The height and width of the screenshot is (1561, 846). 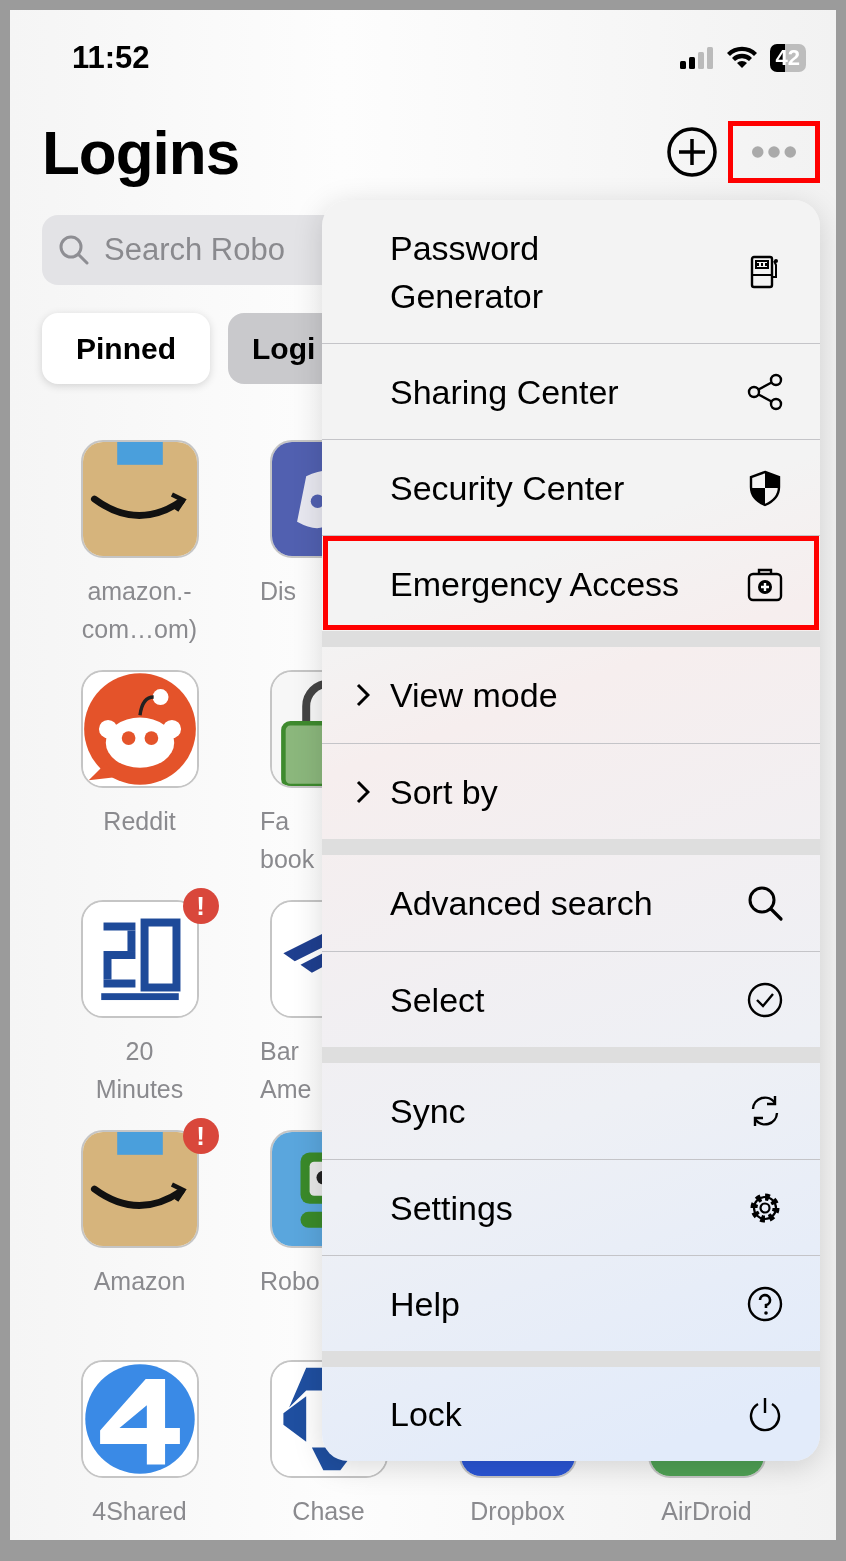 What do you see at coordinates (428, 1111) in the screenshot?
I see `menu-item-label: Sync` at bounding box center [428, 1111].